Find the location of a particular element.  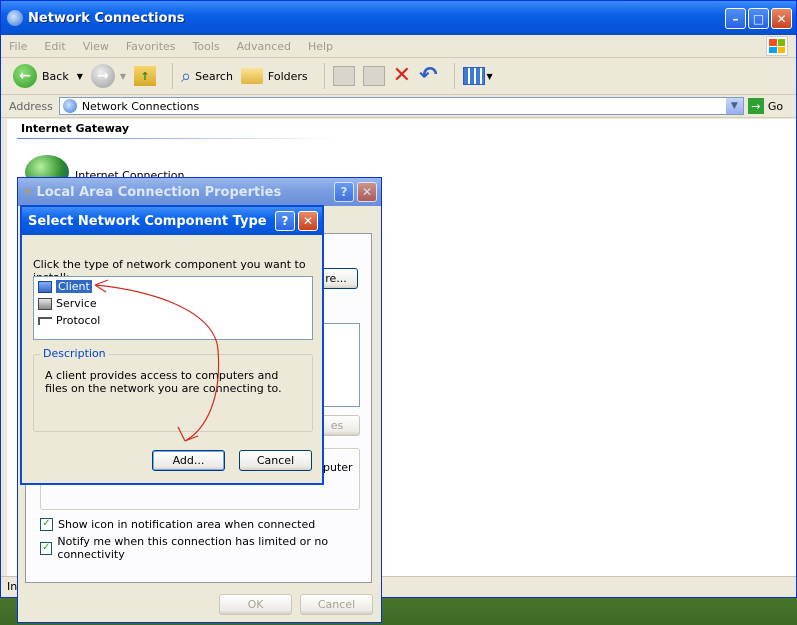

window-title: Network Connections is located at coordinates (106, 18).